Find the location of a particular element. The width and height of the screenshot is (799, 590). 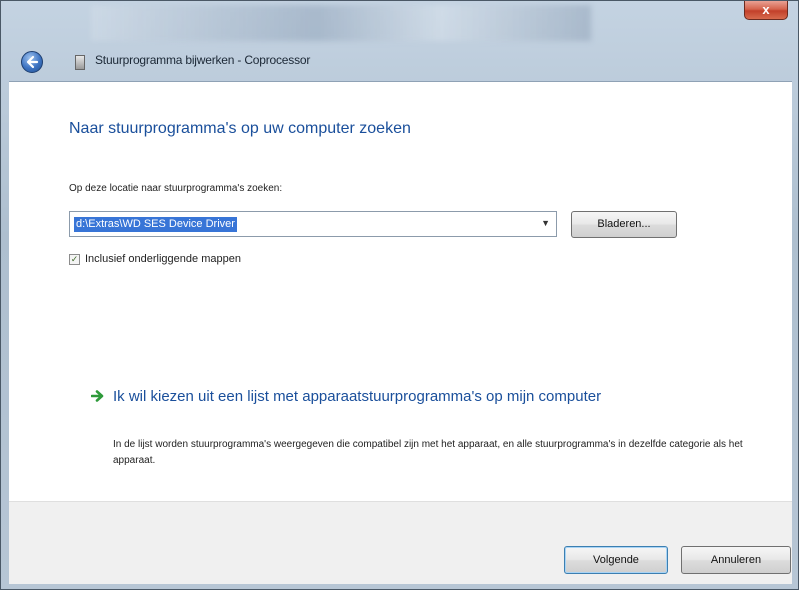

next-button: Volgende is located at coordinates (616, 560).